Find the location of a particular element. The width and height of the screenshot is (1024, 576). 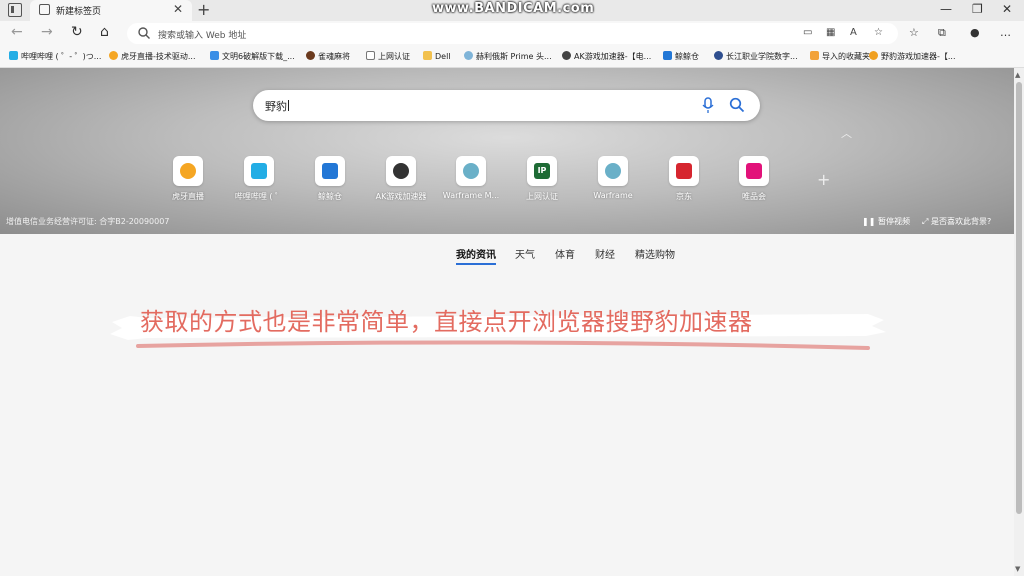

address-bar: 搜索或输入 Web 地址 ▭ ▦ A ☆ is located at coordinates (512, 33).